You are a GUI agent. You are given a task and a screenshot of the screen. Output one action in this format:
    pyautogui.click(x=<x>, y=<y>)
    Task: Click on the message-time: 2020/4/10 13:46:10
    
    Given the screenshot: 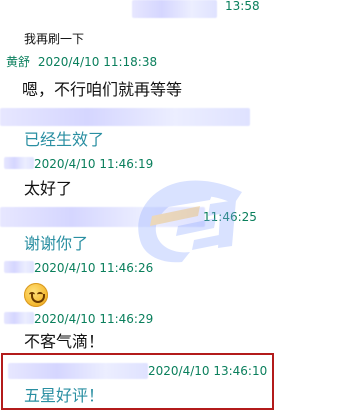 What is the action you would take?
    pyautogui.click(x=208, y=371)
    